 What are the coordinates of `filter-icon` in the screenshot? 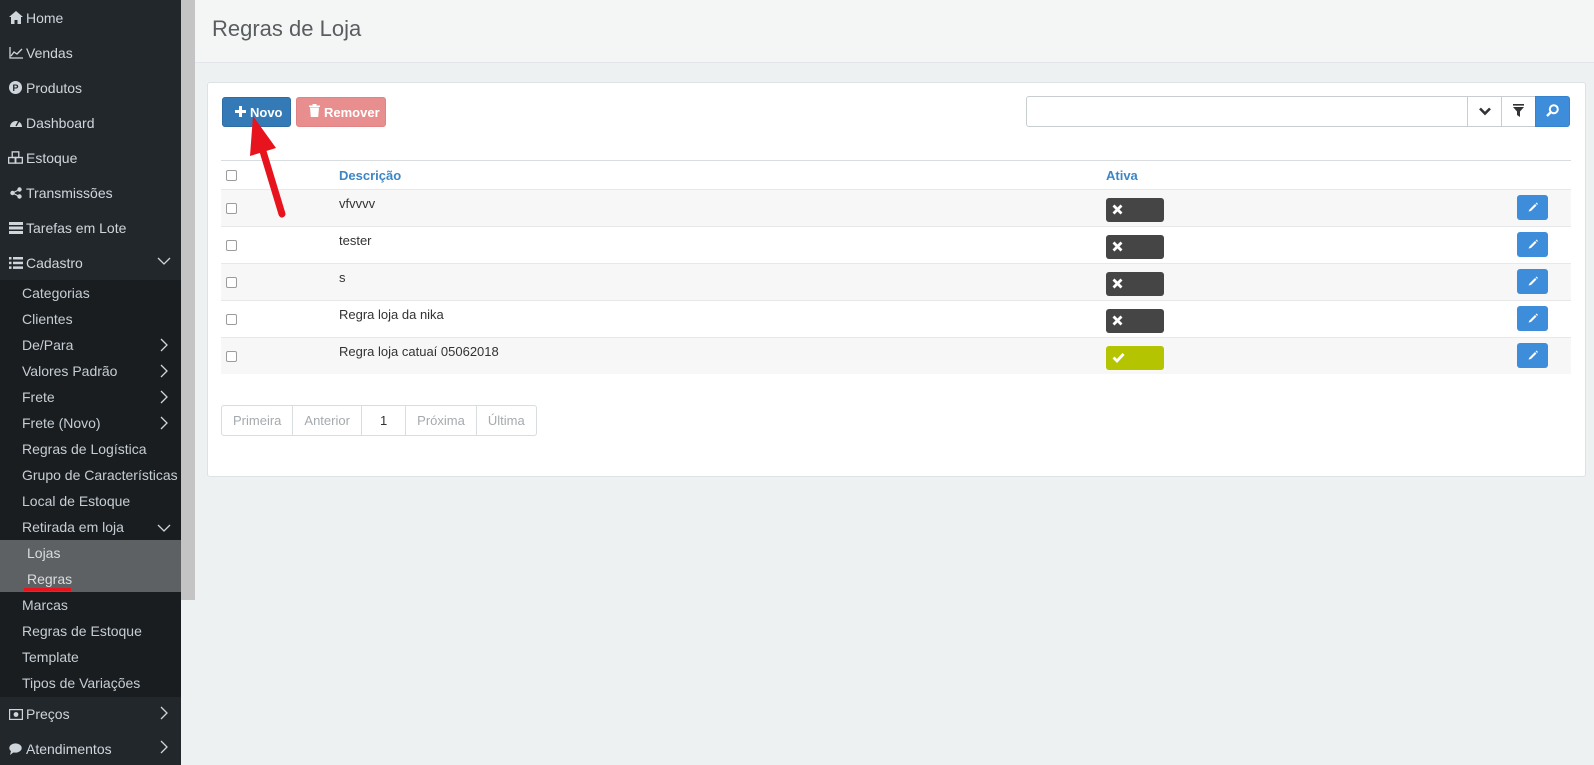 It's located at (1518, 111).